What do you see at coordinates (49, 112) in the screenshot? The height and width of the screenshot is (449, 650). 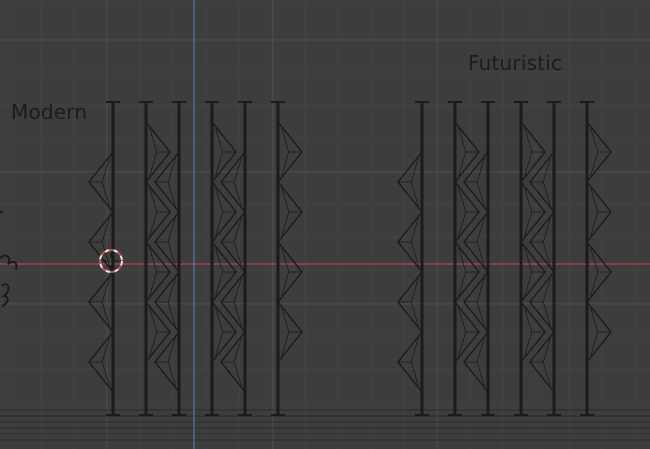 I see `modern-text-object: Modern` at bounding box center [49, 112].